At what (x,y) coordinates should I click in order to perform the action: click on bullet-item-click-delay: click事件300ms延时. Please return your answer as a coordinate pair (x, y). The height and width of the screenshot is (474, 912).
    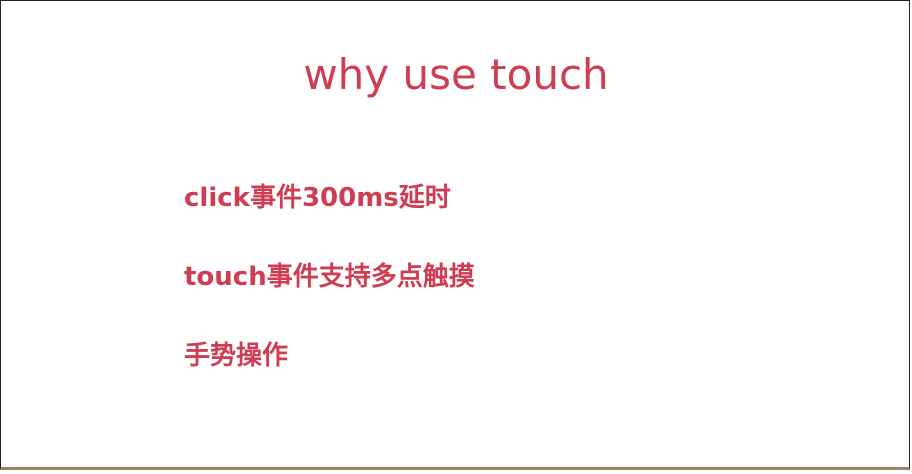
    Looking at the image, I should click on (317, 198).